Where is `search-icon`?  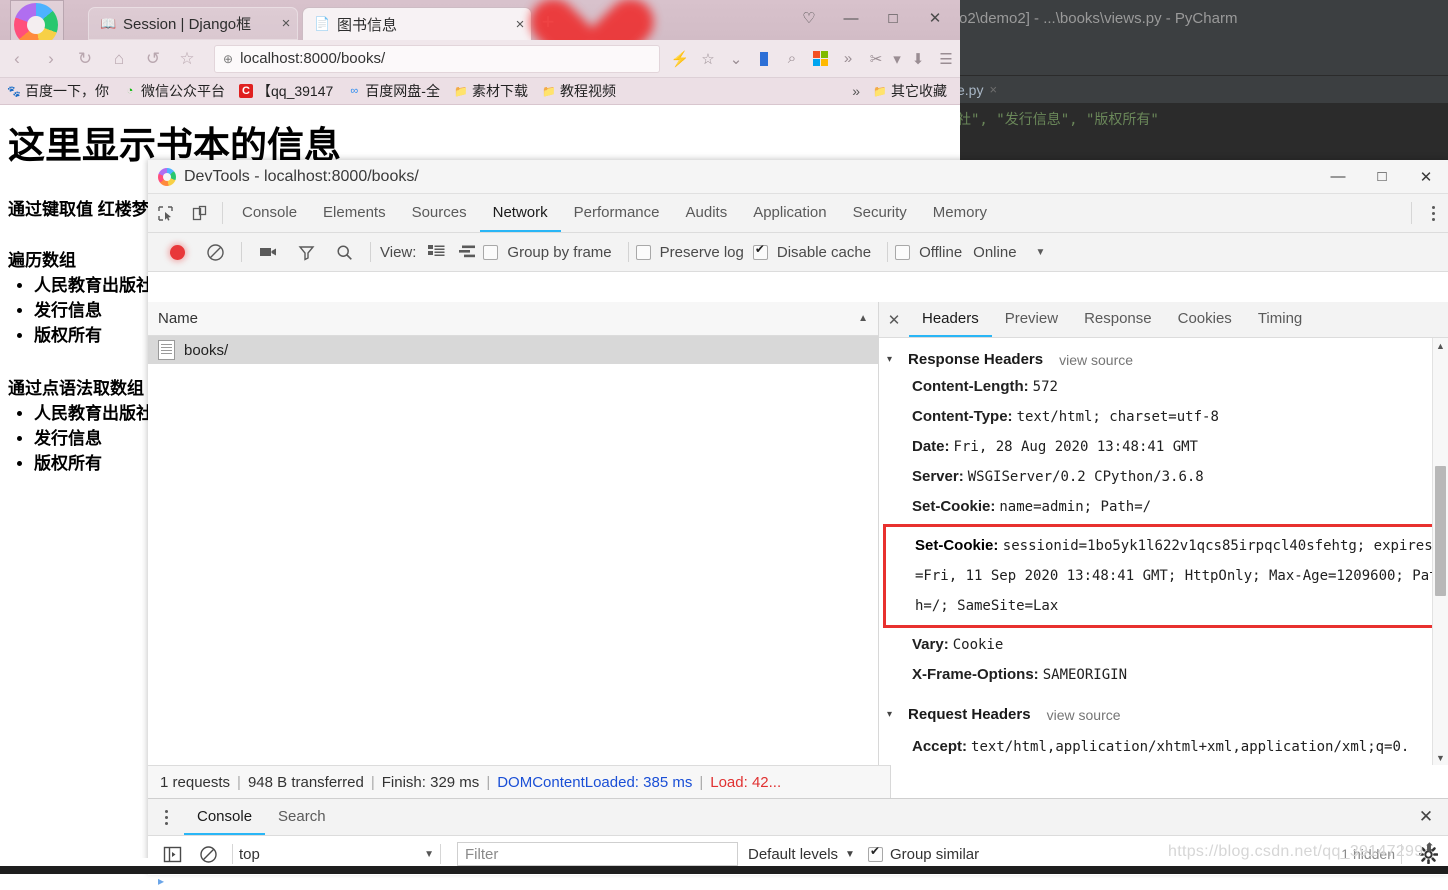 search-icon is located at coordinates (344, 252).